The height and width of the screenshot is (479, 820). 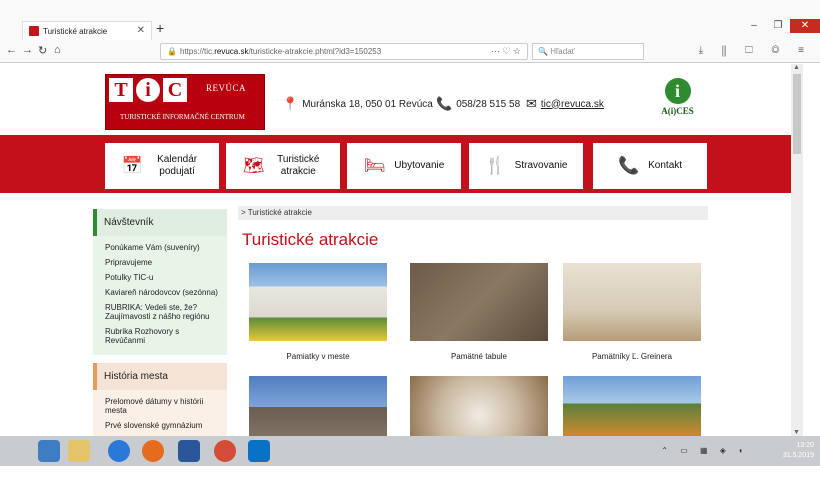 I want to click on attraction-card: Pamätné tabule, so click(x=479, y=312).